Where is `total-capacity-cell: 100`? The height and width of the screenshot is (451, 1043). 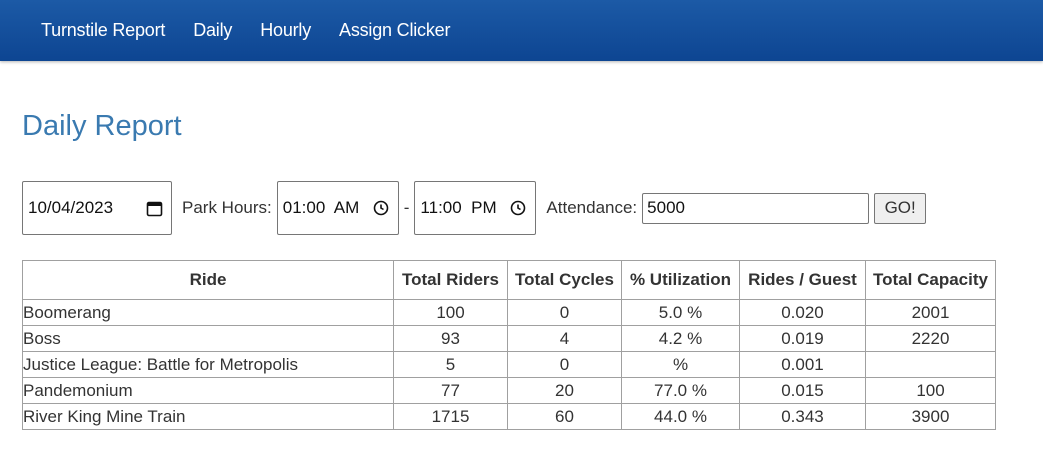
total-capacity-cell: 100 is located at coordinates (930, 390).